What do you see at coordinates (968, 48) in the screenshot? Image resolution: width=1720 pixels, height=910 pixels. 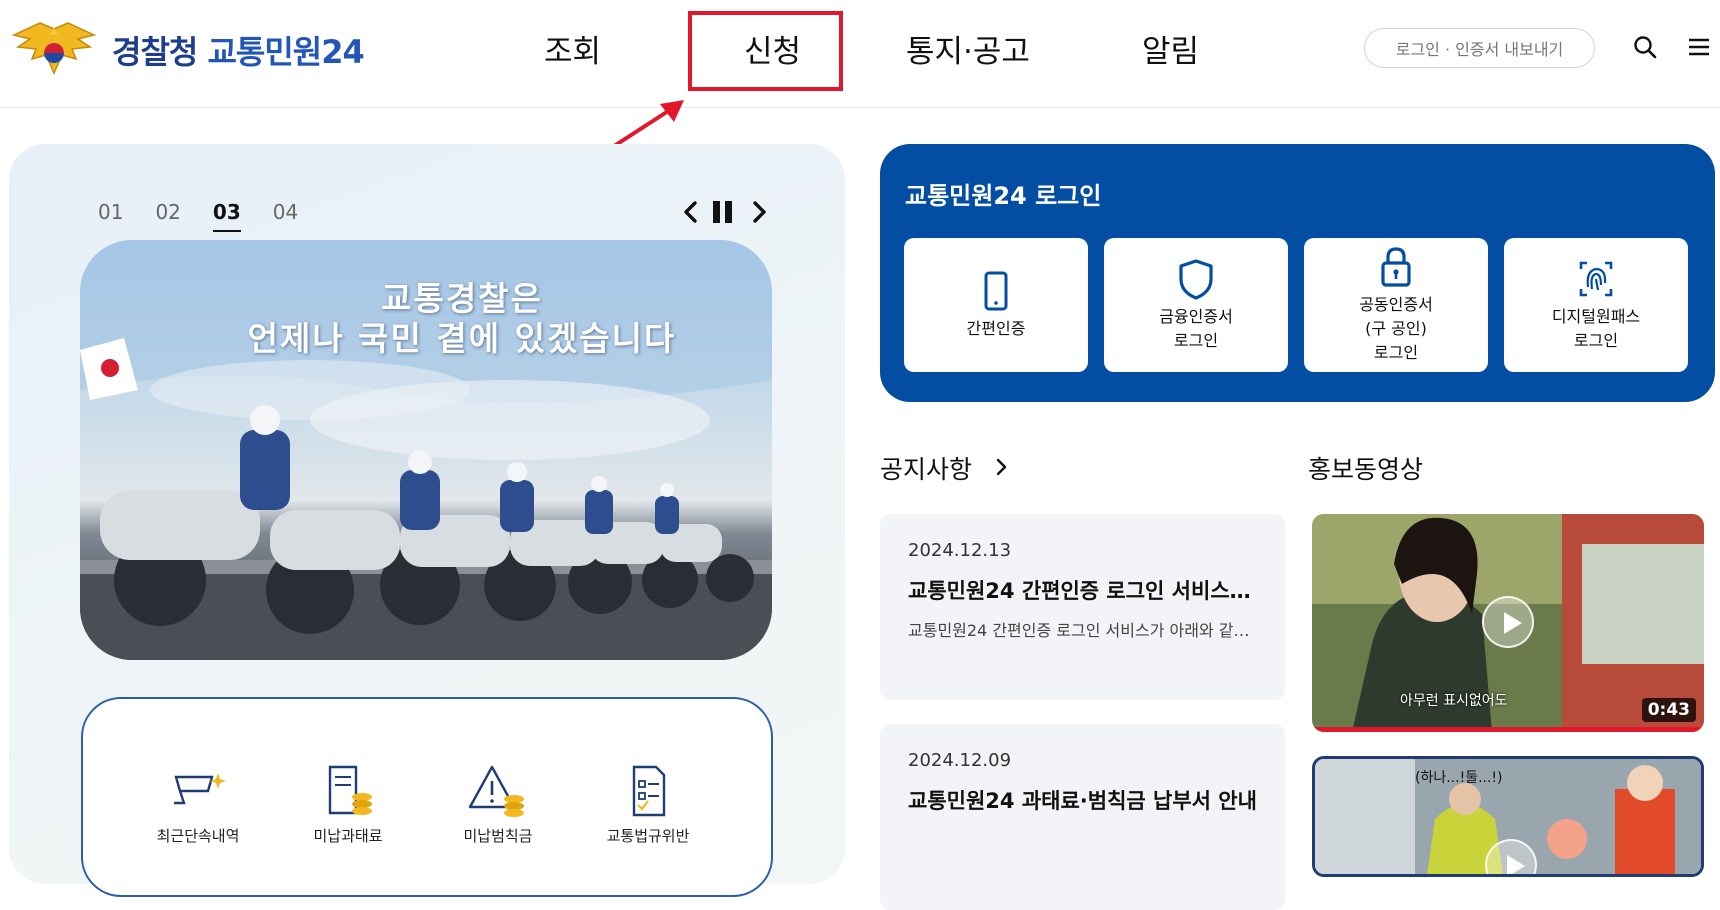 I see `nav-item-notice: 통지·공고` at bounding box center [968, 48].